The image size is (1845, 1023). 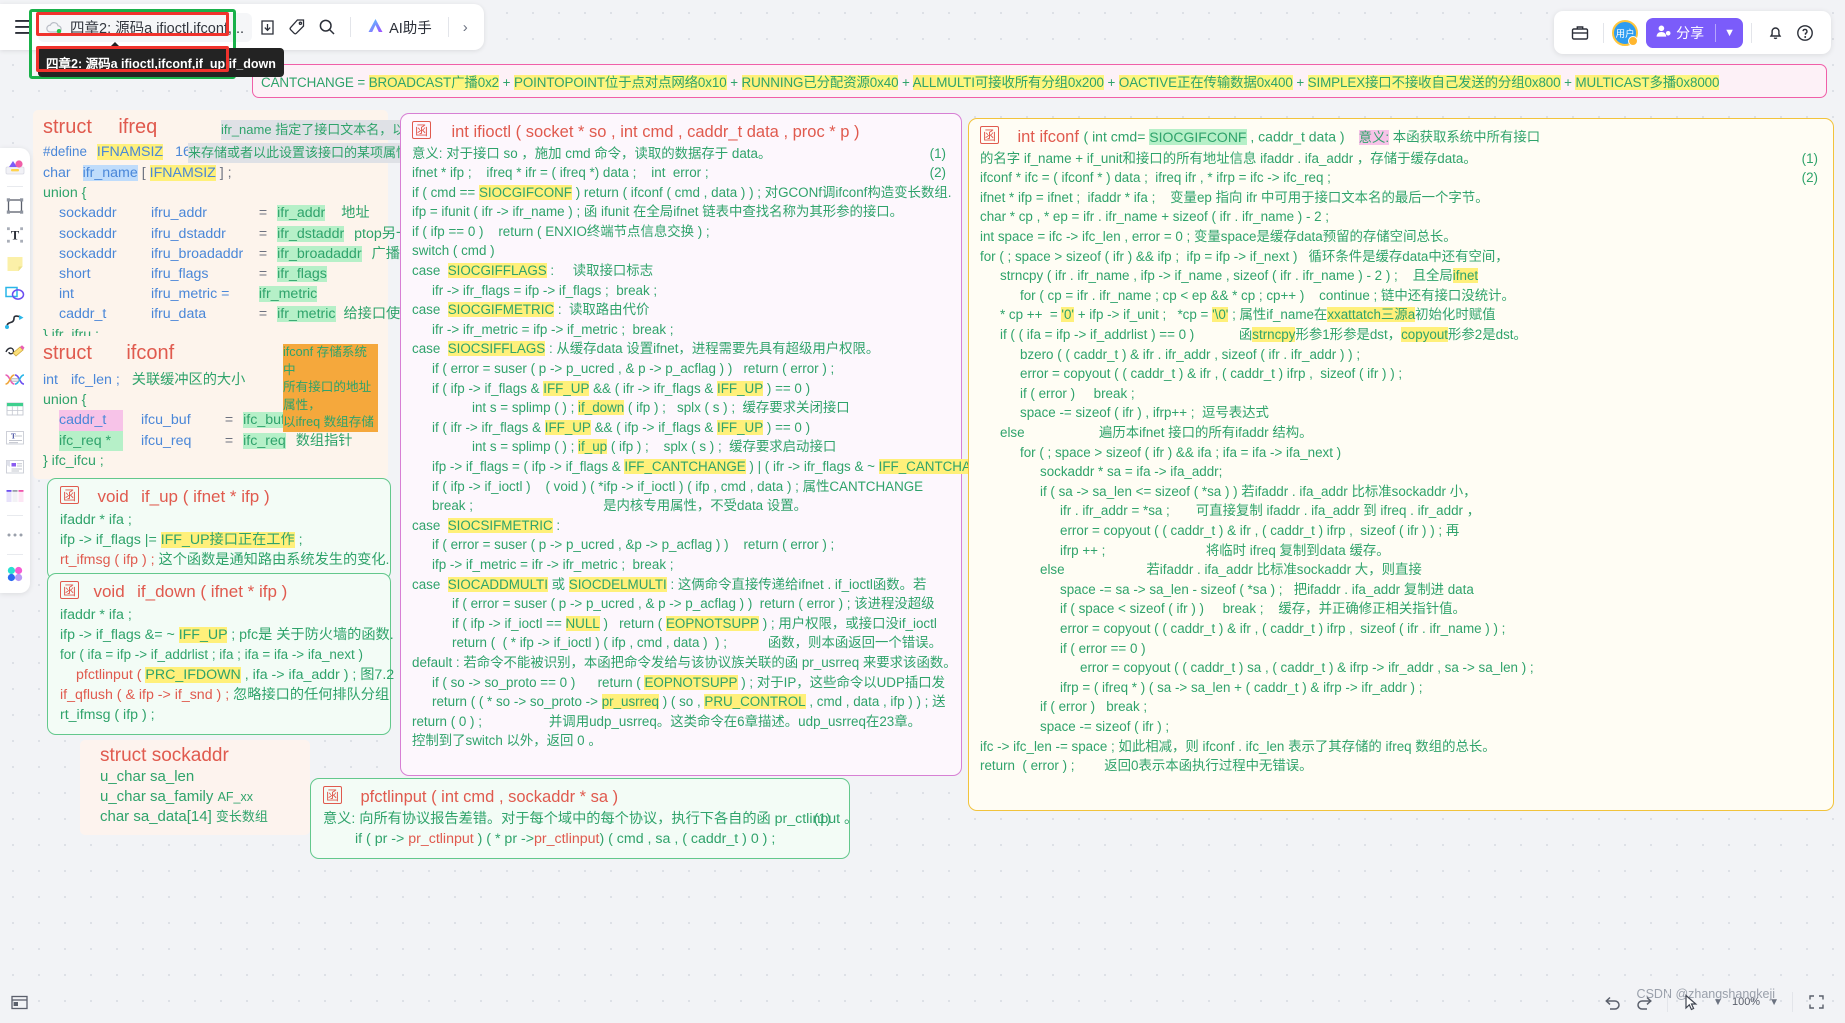 What do you see at coordinates (1131, 472) in the screenshot?
I see `code-line: sockaddr * sa = ifa -> ifa_addr;` at bounding box center [1131, 472].